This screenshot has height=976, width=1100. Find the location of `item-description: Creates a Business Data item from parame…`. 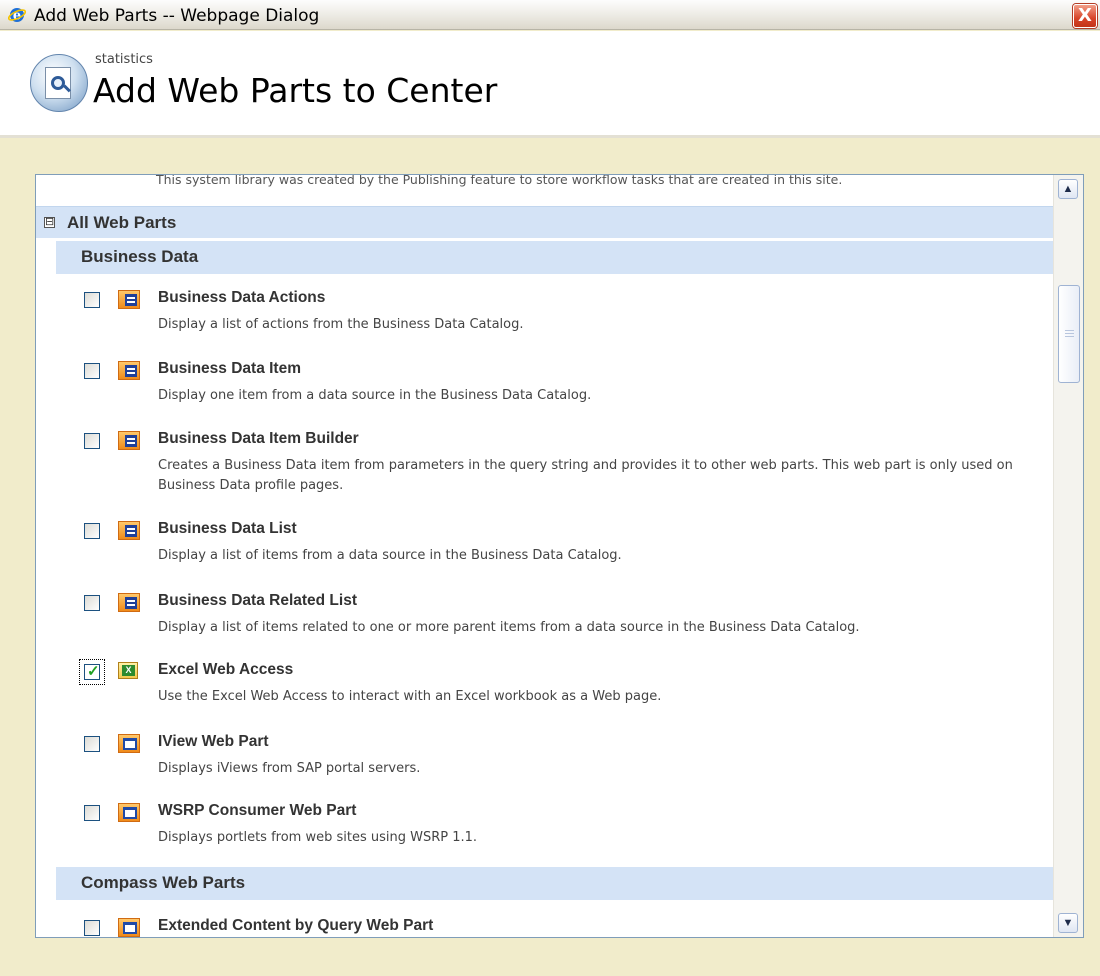

item-description: Creates a Business Data item from parame… is located at coordinates (585, 475).